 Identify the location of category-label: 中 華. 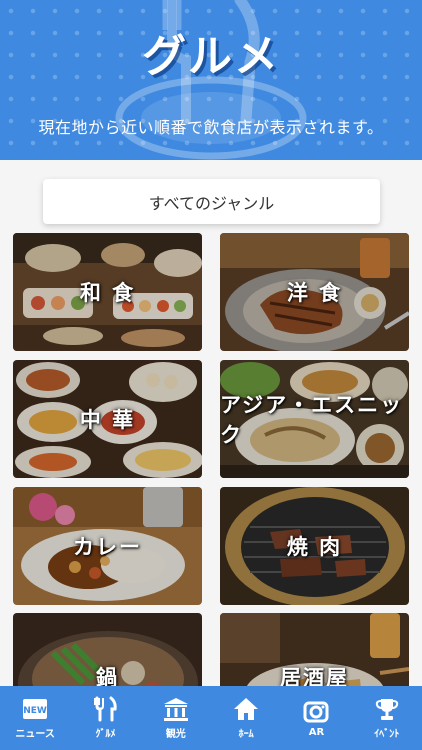
(107, 420).